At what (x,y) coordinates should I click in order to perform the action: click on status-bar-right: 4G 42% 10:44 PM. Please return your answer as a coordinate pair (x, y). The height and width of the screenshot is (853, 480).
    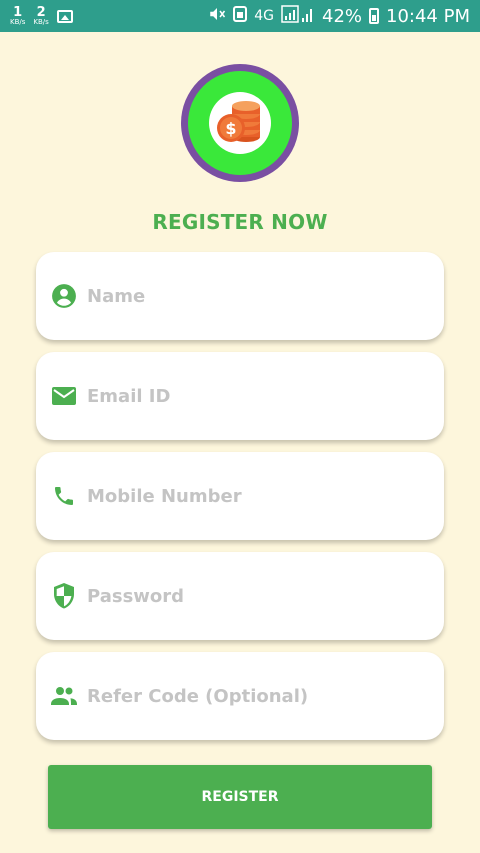
    Looking at the image, I should click on (339, 16).